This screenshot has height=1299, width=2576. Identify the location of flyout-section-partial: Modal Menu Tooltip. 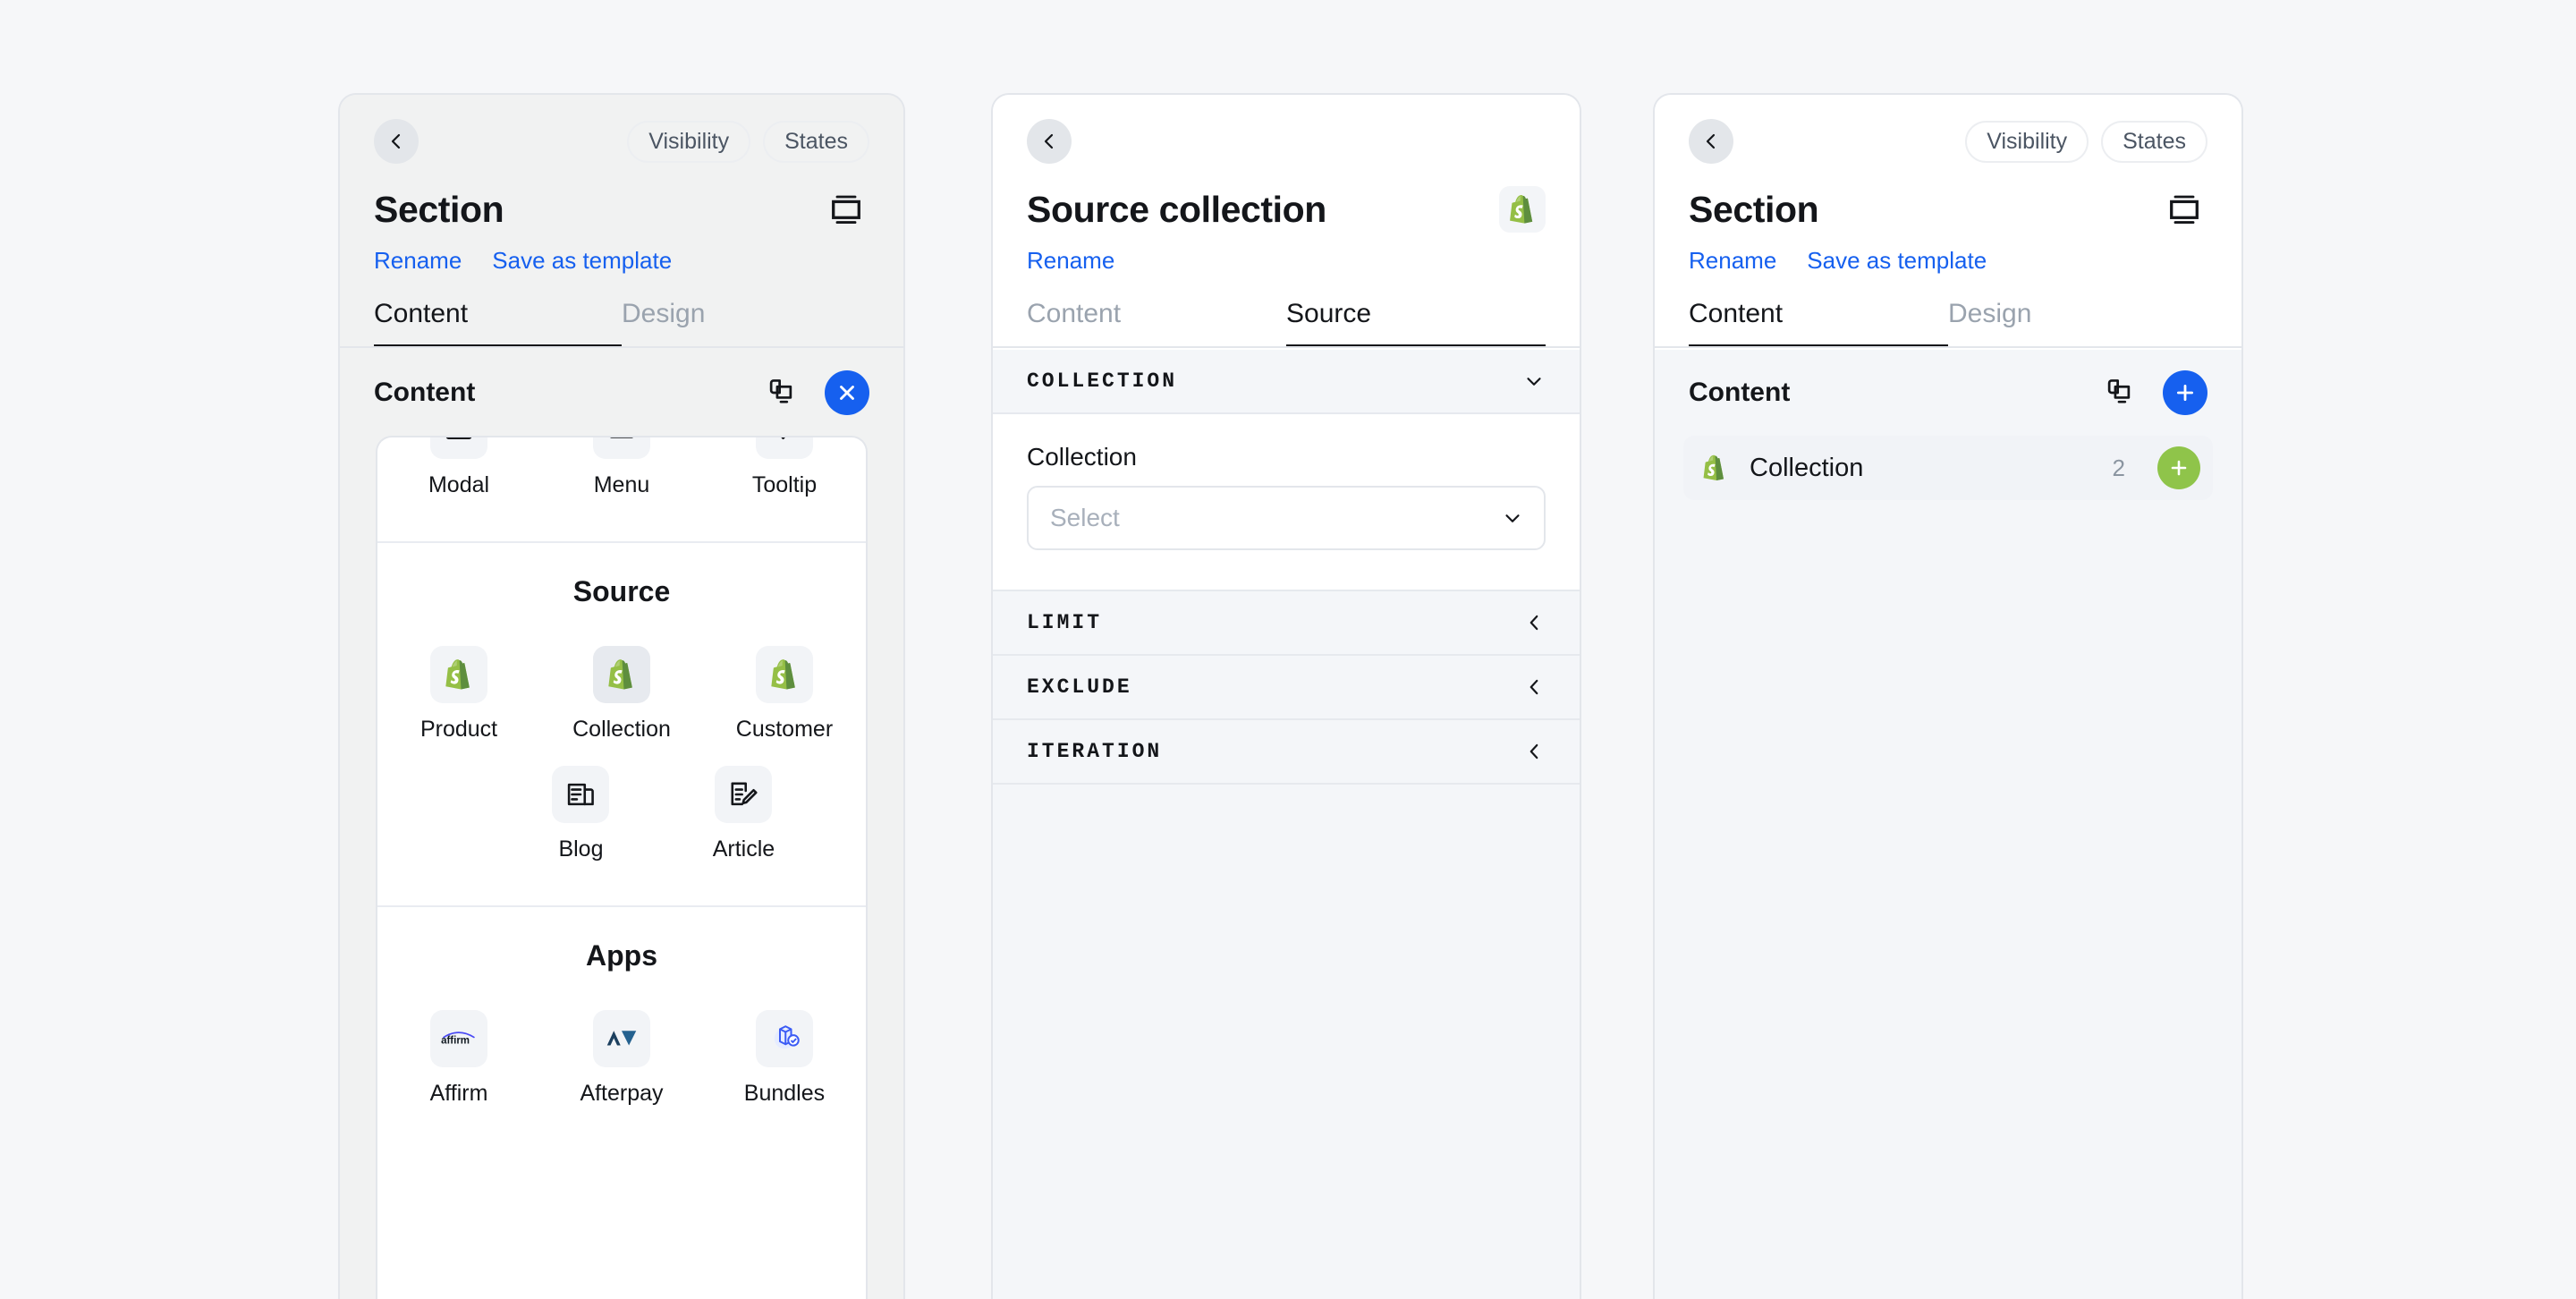
(621, 490).